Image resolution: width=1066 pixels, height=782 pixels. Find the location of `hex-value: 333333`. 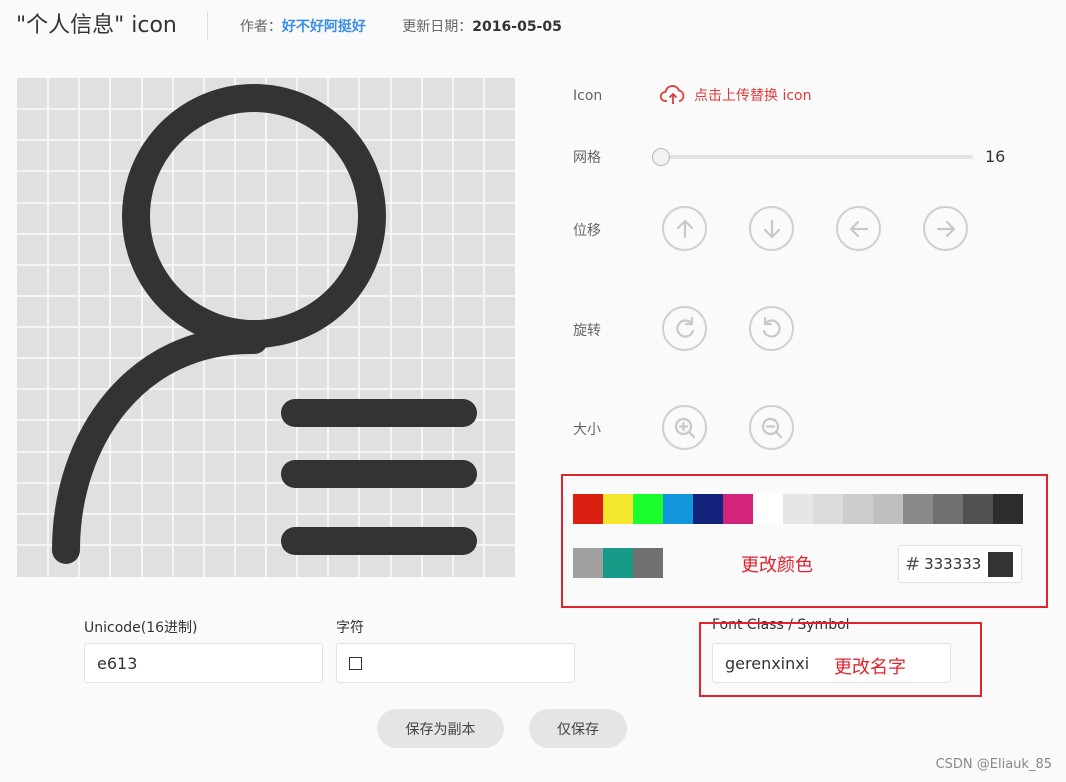

hex-value: 333333 is located at coordinates (953, 564).